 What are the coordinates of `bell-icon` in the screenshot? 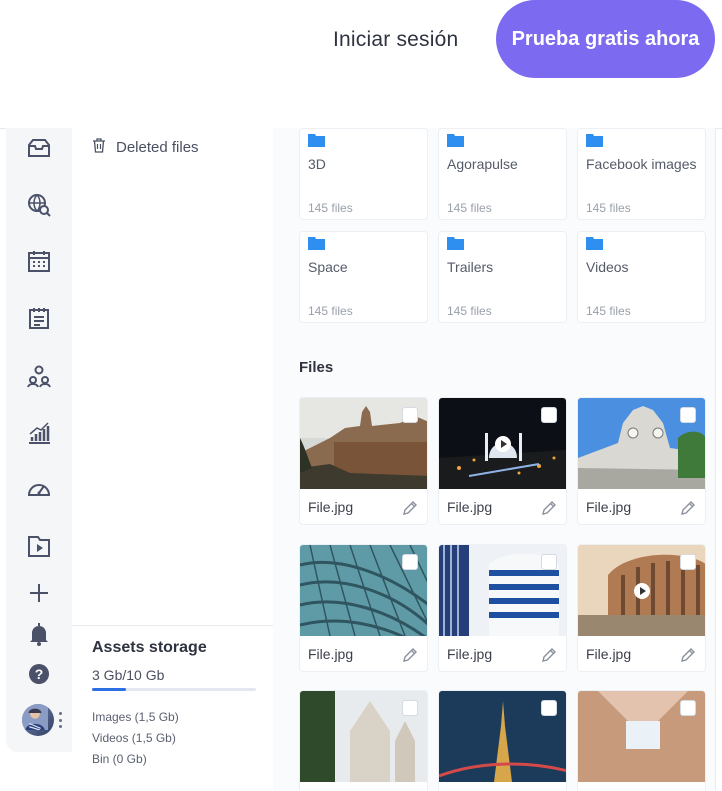 It's located at (39, 634).